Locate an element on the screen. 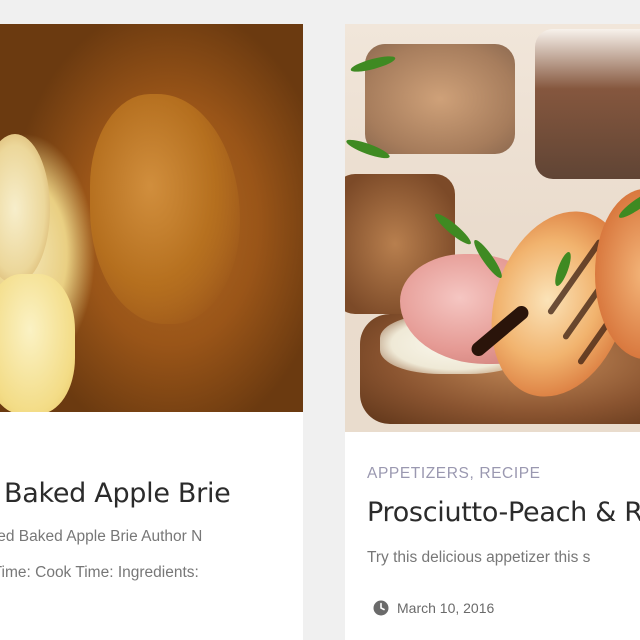  category-link-recipe: RECIPE is located at coordinates (509, 473).